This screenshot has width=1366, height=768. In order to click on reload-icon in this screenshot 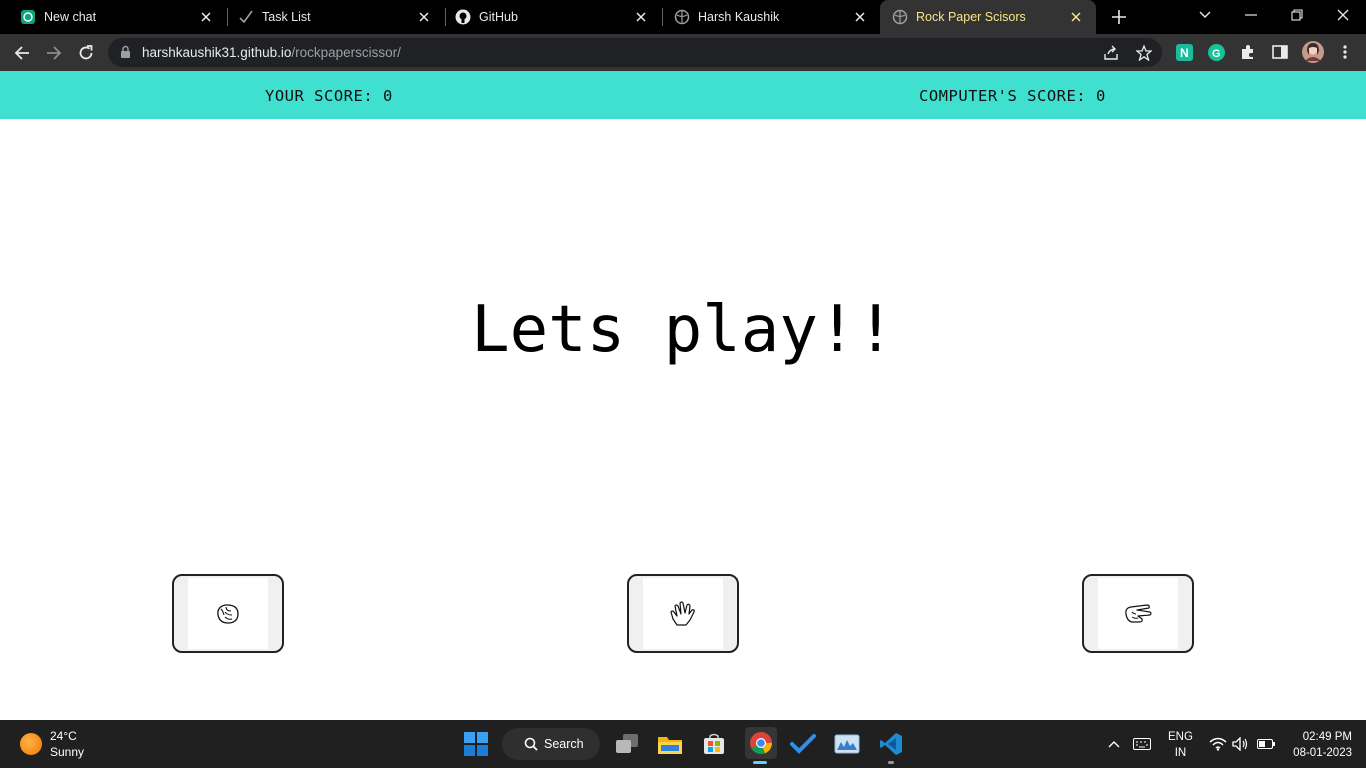, I will do `click(86, 52)`.